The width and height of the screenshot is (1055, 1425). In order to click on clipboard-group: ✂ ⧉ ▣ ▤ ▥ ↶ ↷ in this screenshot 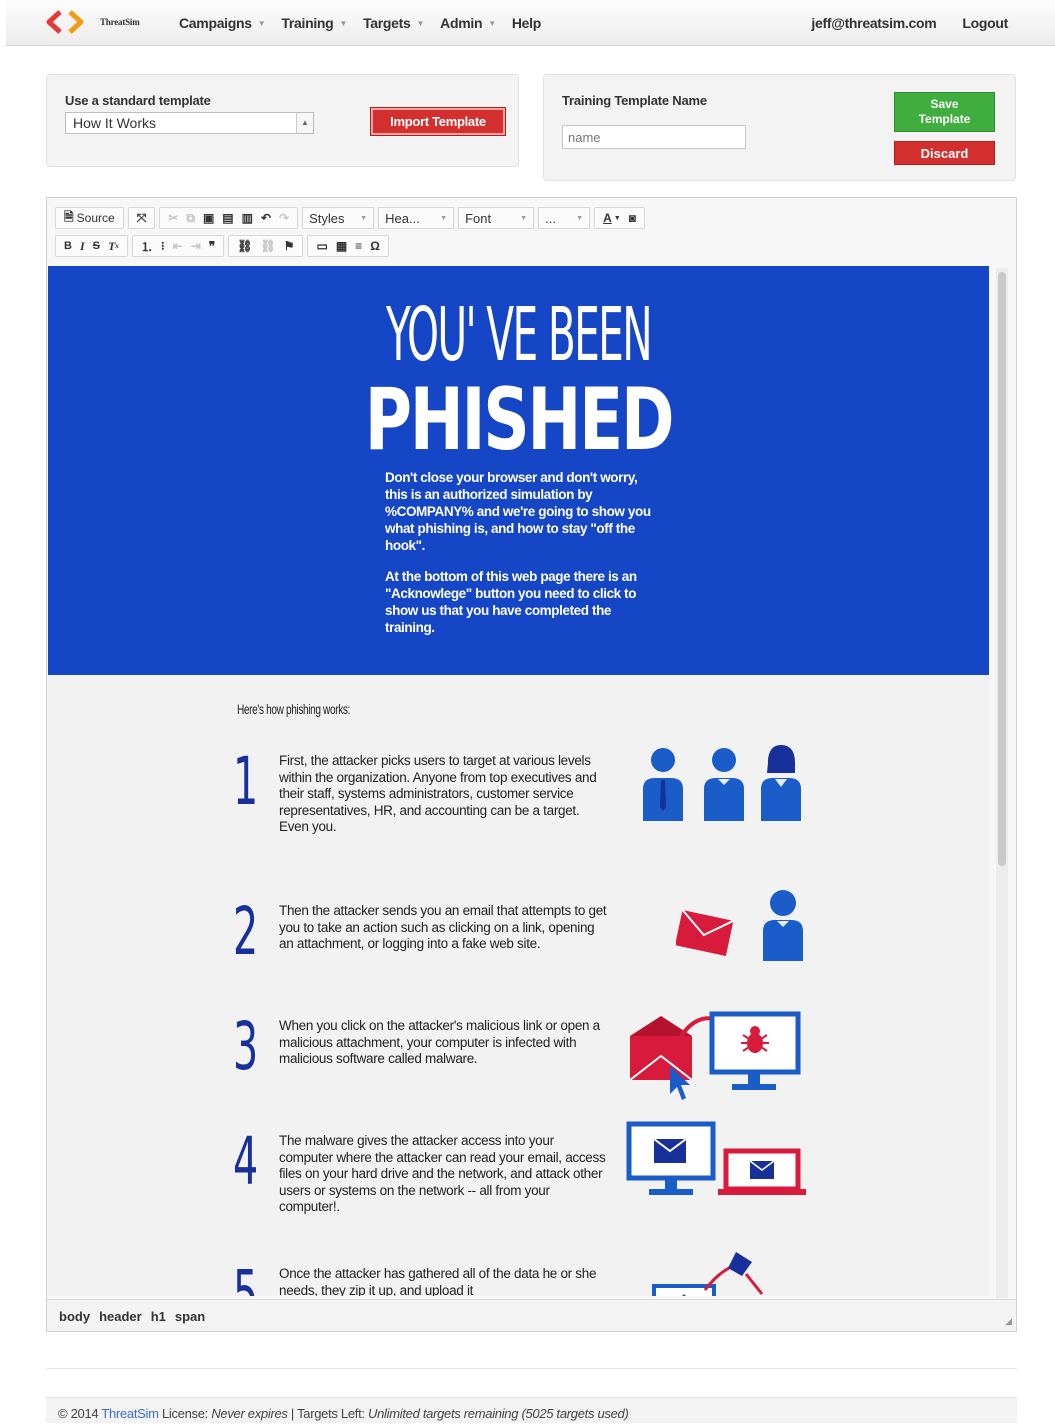, I will do `click(229, 218)`.